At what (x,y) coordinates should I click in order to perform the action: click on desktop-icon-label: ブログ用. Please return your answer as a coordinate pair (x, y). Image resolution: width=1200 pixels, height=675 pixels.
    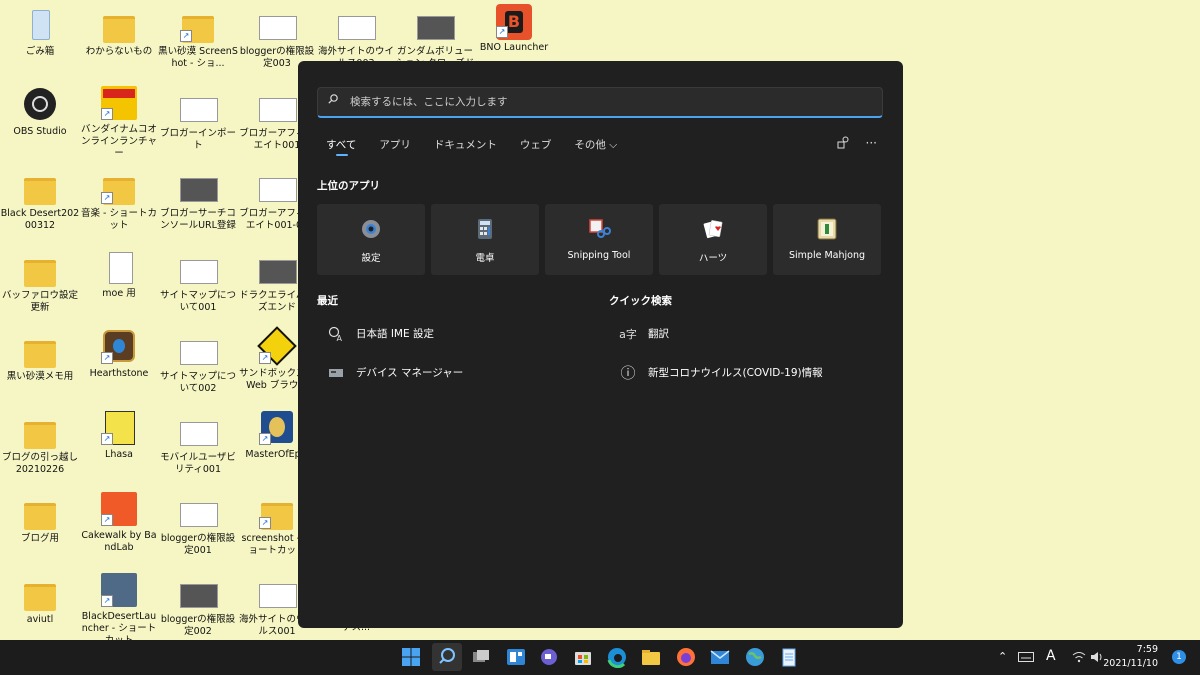
    Looking at the image, I should click on (39, 538).